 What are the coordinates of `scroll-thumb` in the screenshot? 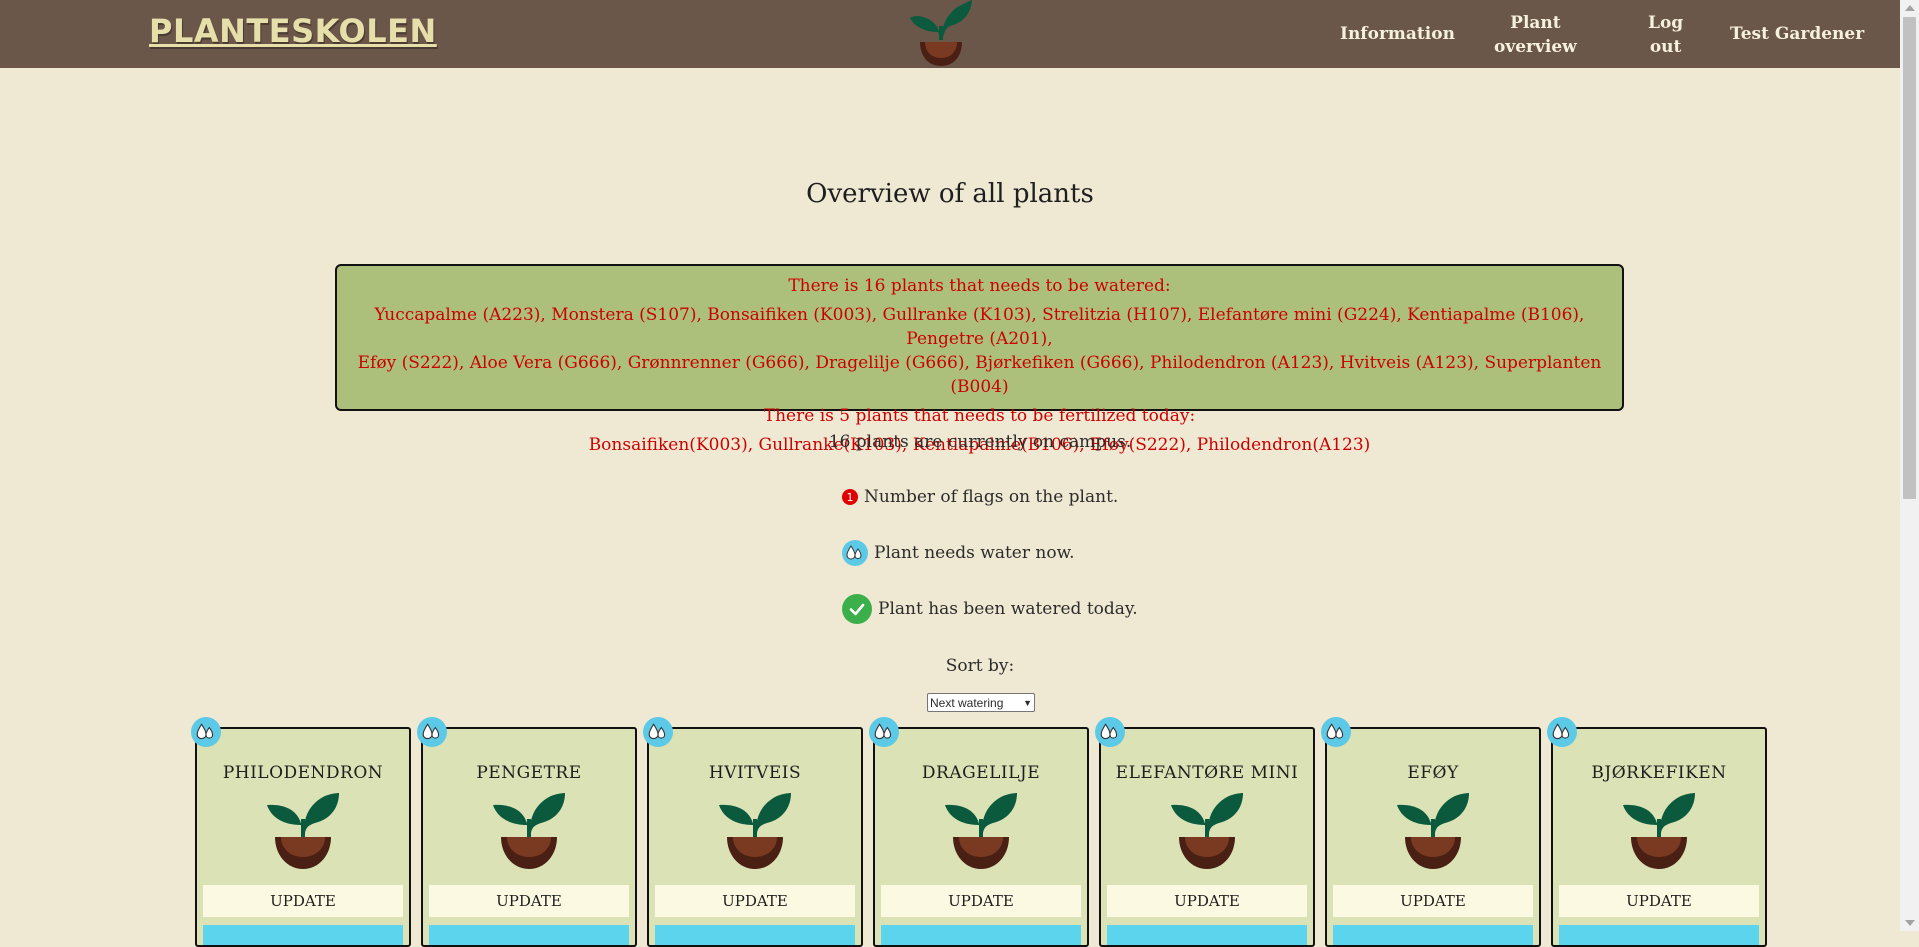 It's located at (1909, 258).